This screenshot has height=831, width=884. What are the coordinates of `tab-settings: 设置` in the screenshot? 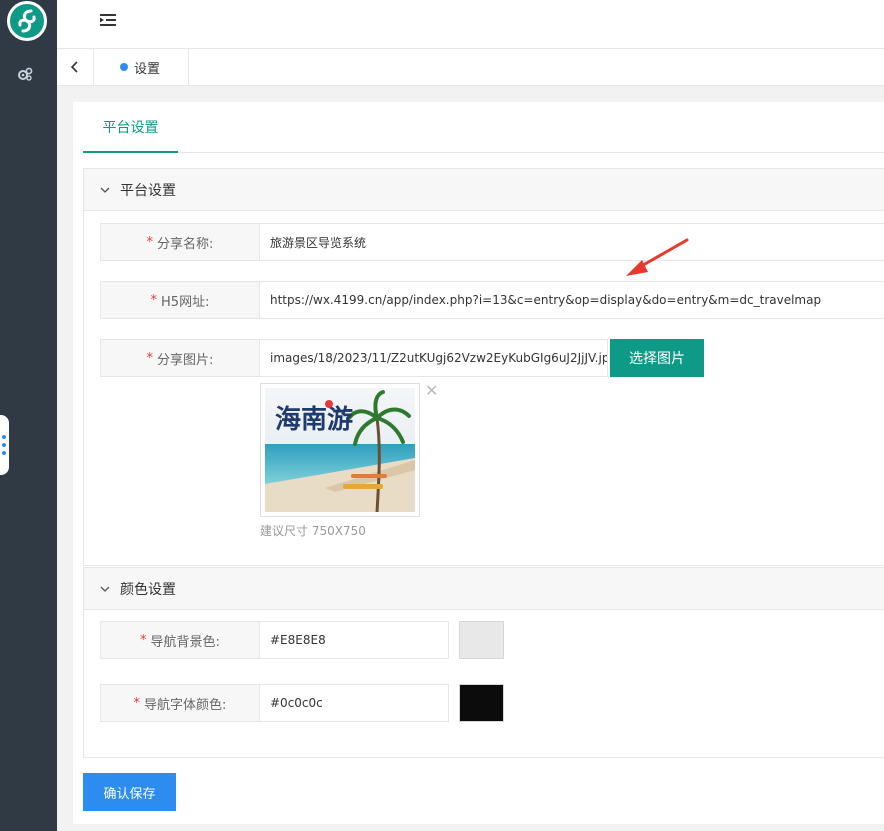 It's located at (141, 67).